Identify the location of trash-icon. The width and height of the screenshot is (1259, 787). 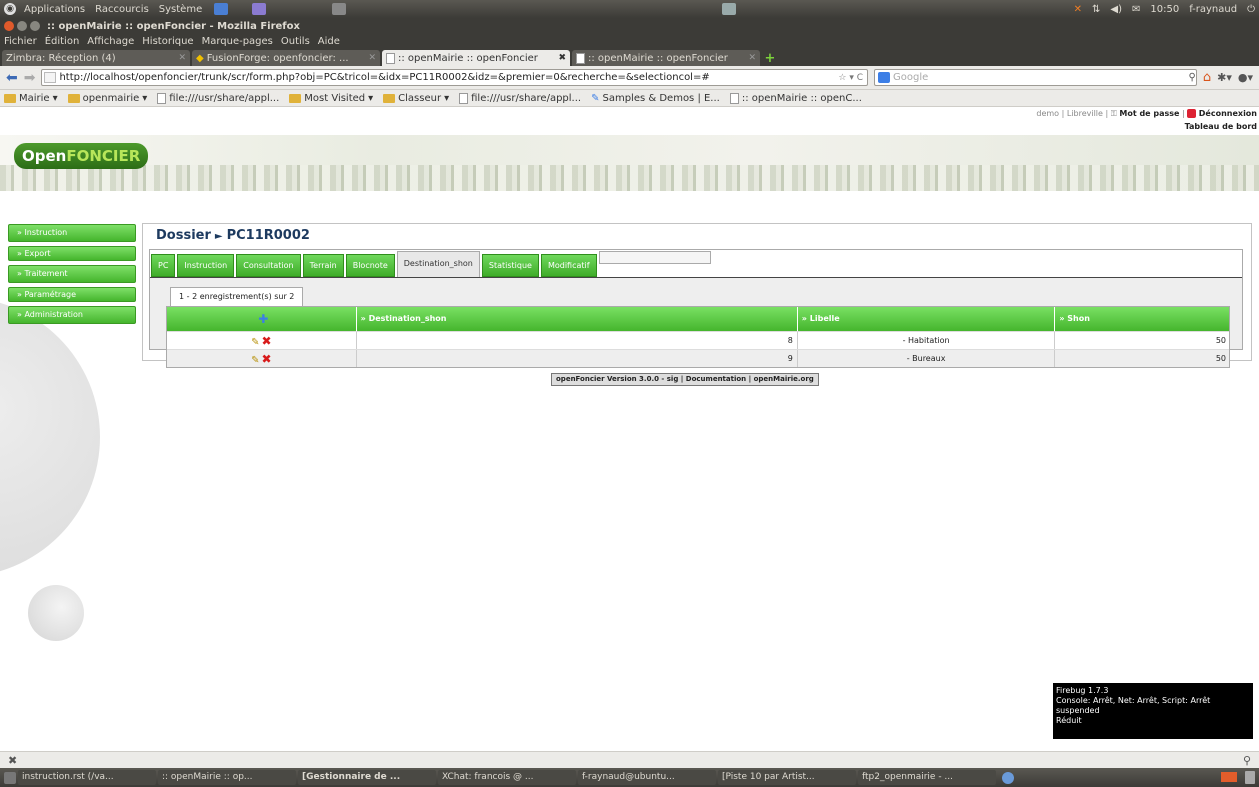
(1250, 777).